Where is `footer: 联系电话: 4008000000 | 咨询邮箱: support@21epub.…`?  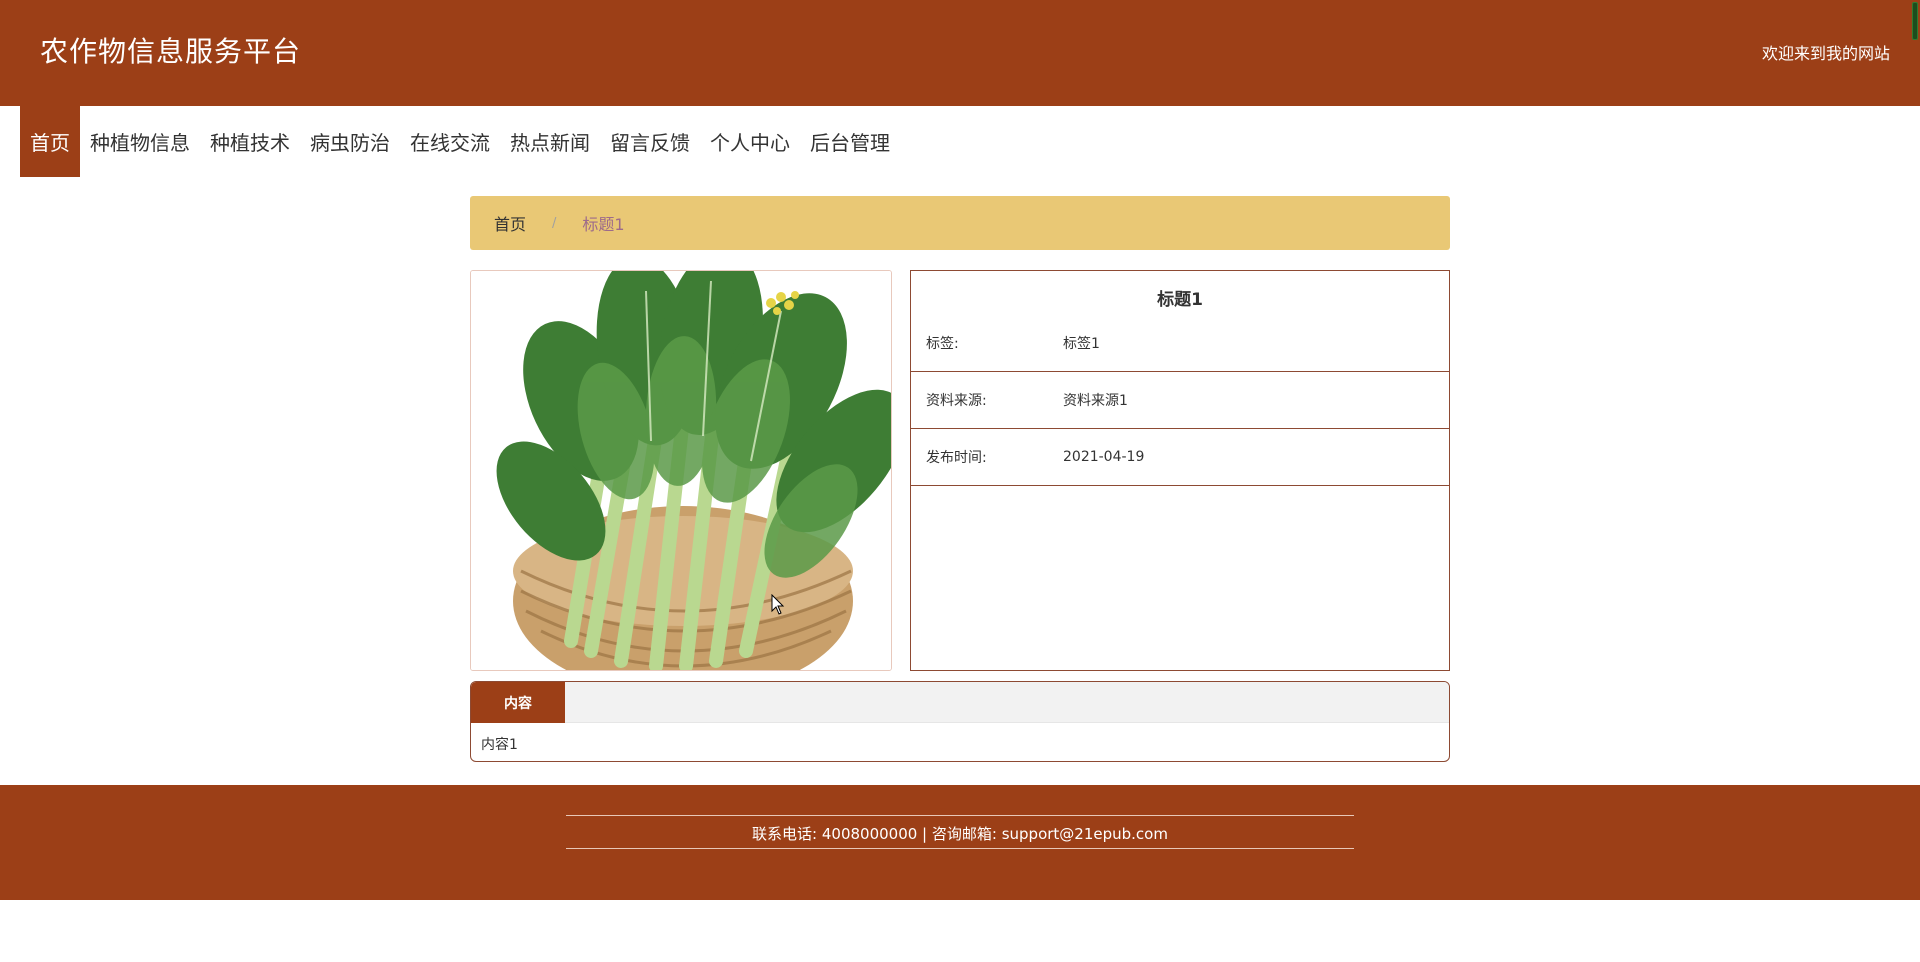 footer: 联系电话: 4008000000 | 咨询邮箱: support@21epub.… is located at coordinates (960, 842).